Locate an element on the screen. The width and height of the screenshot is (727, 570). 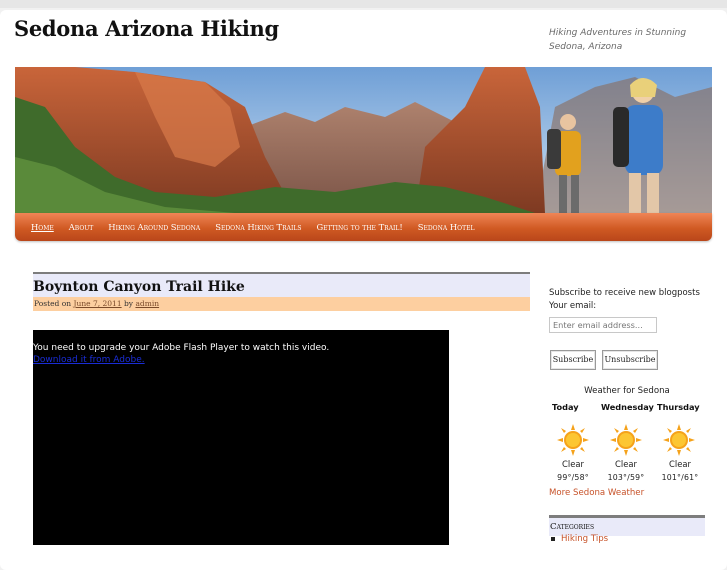
post-meta-prefix: Posted on is located at coordinates (53, 303).